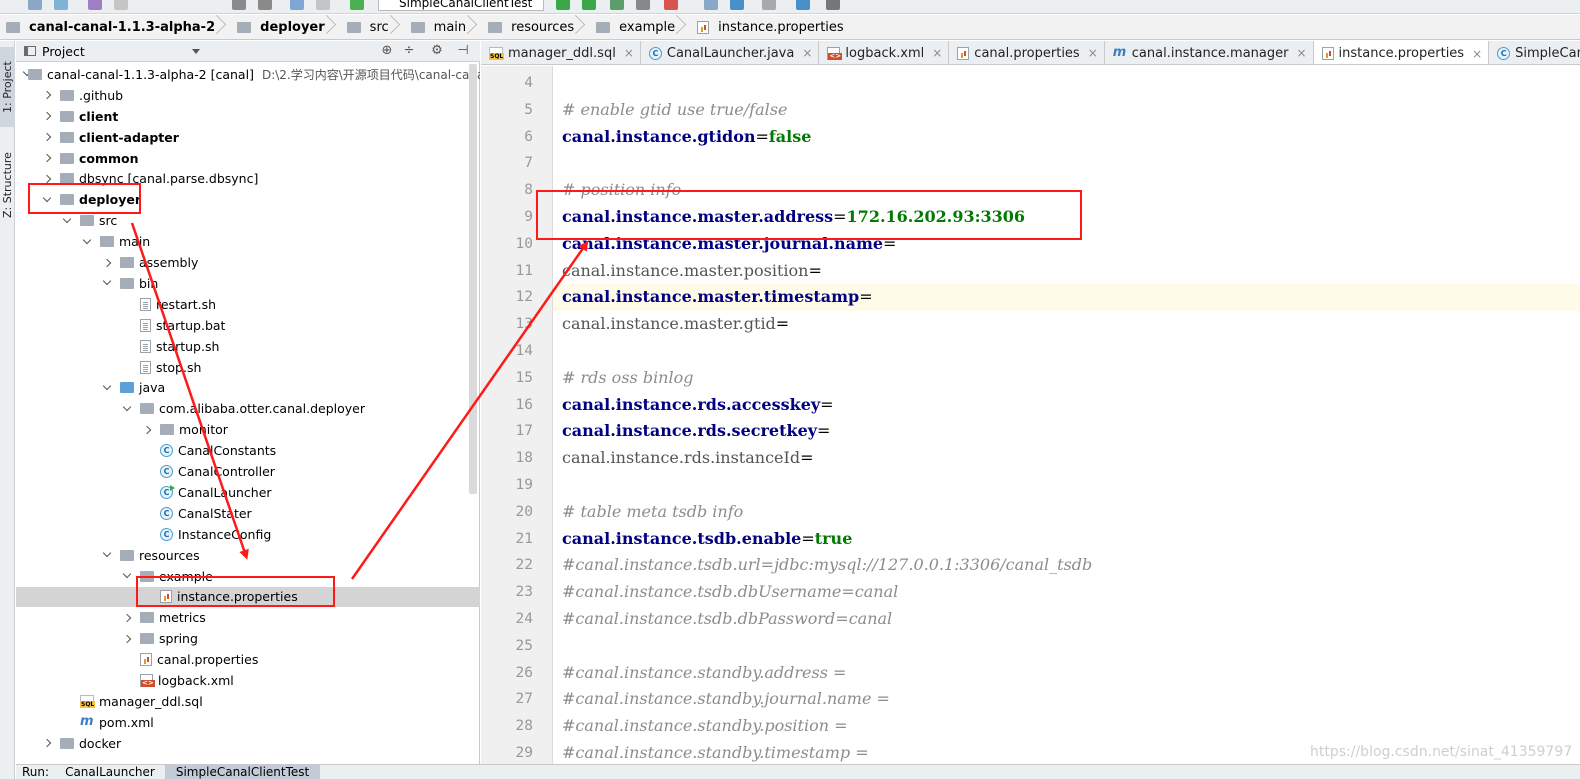  I want to click on tree-item-src: src, so click(248, 220).